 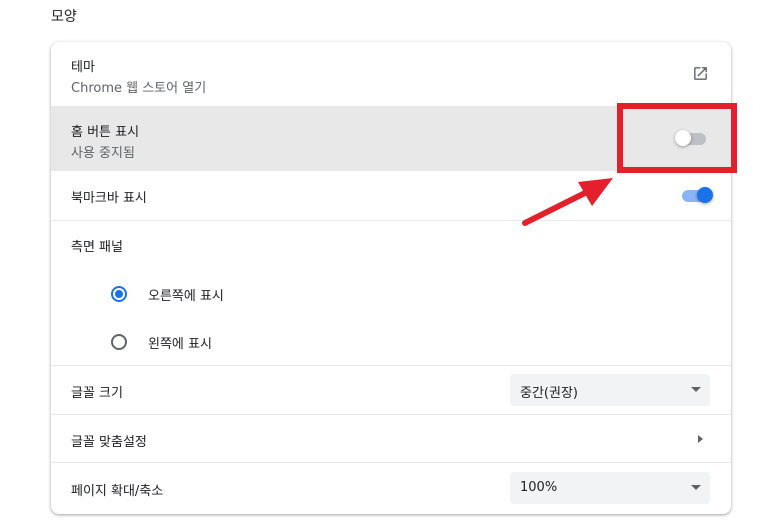 I want to click on side-panel-right-radio, so click(x=119, y=294).